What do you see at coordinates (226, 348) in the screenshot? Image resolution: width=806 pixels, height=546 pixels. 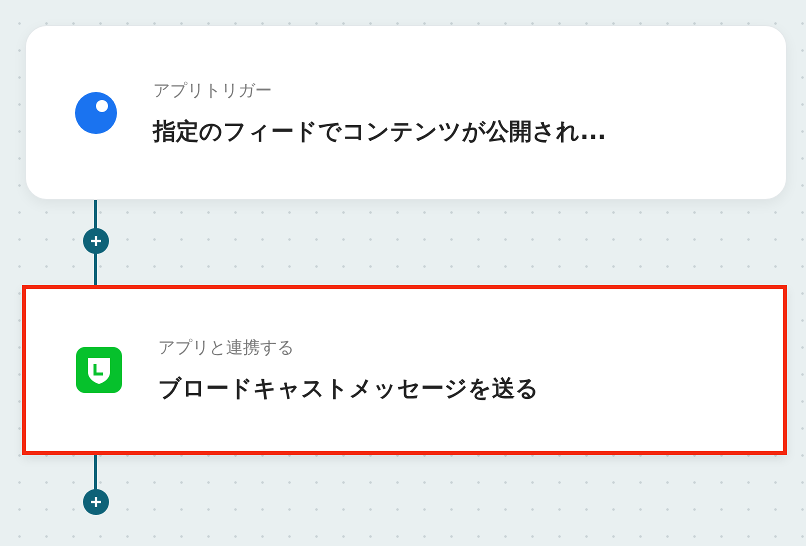 I see `step-label: アプリと連携する` at bounding box center [226, 348].